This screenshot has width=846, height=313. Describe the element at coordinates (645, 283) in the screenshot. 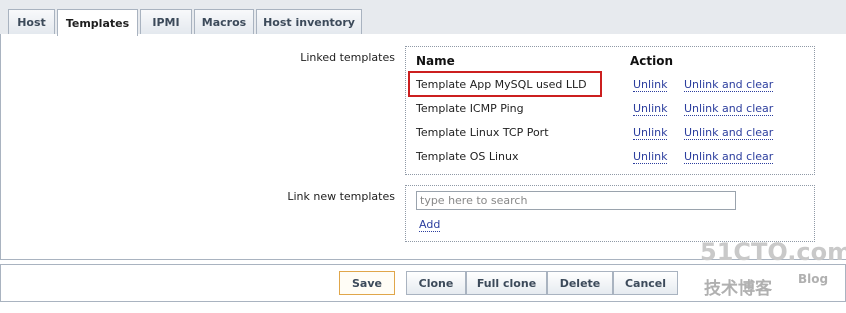

I see `cancel-button: Cancel` at that location.